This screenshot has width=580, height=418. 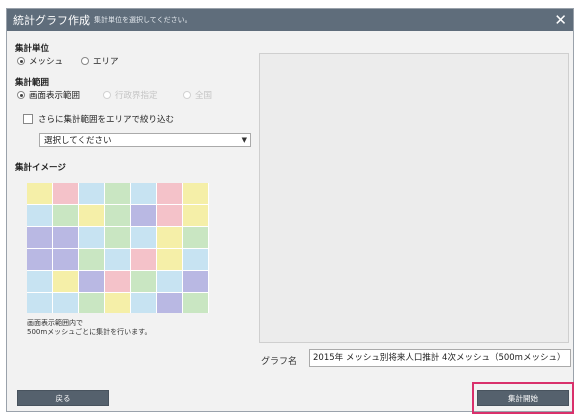 I want to click on radio-admin-boundary: 行政界指定, so click(x=130, y=95).